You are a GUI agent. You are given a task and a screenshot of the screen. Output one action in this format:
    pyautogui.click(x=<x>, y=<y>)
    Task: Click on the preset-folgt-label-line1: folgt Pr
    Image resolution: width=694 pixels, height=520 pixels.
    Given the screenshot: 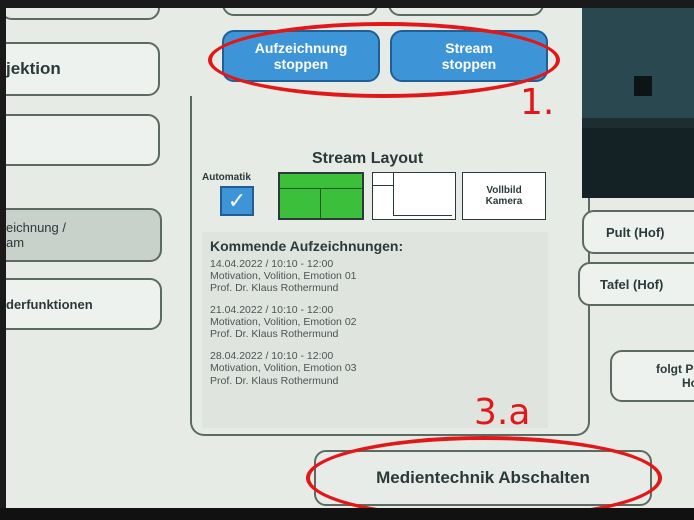 What is the action you would take?
    pyautogui.click(x=675, y=369)
    